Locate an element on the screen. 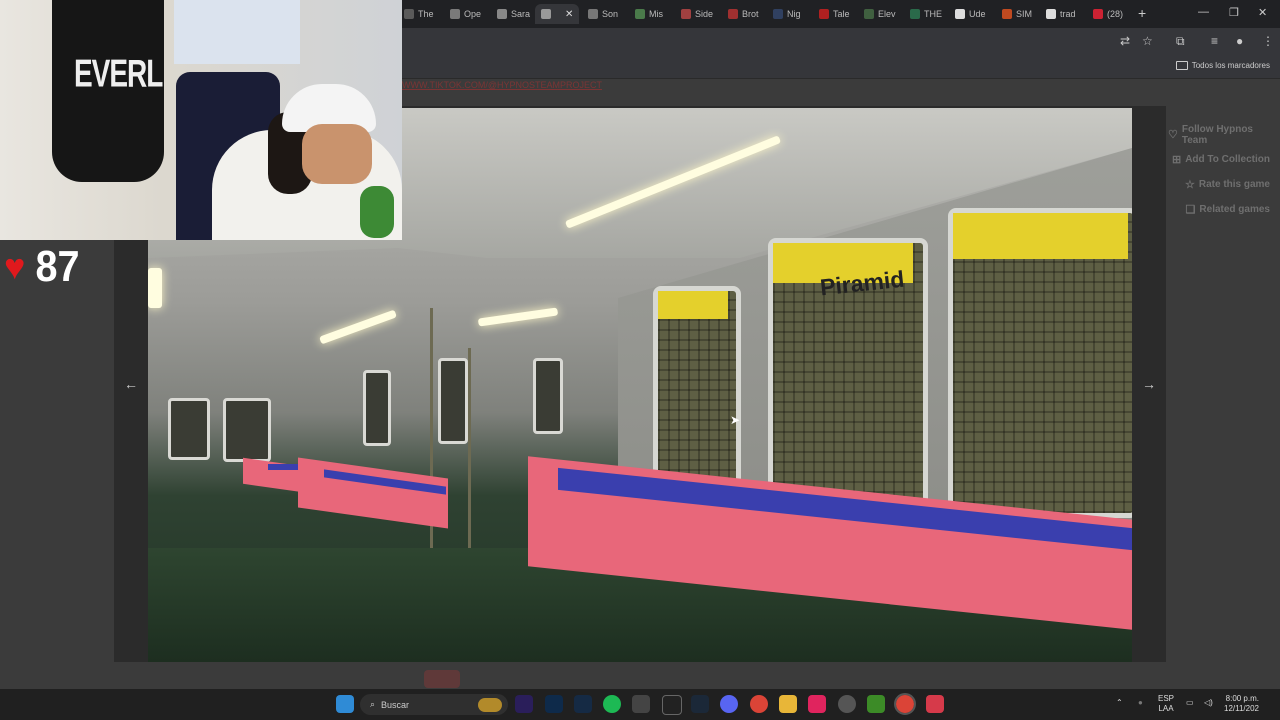  browser-tab: Nig is located at coordinates (787, 14).